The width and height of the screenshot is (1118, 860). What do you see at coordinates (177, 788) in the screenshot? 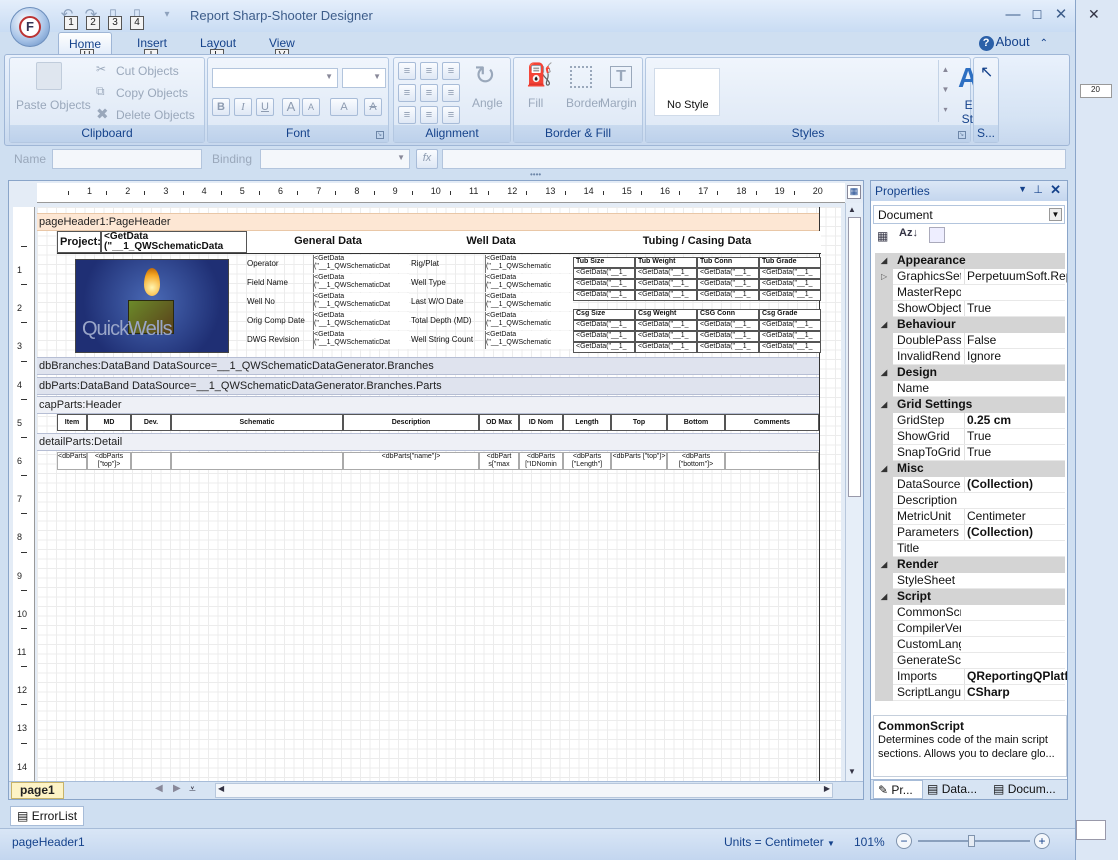
I see `page-nav-next-icon: ▶` at bounding box center [177, 788].